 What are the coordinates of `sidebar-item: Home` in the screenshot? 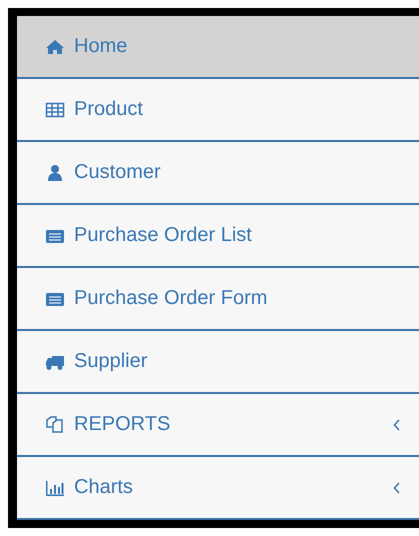 It's located at (218, 47).